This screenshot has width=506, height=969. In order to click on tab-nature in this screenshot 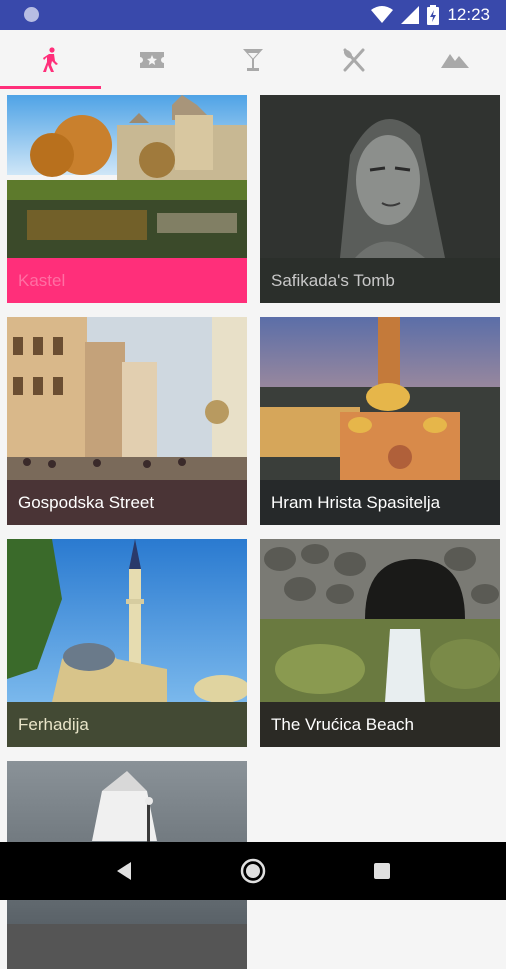, I will do `click(455, 59)`.